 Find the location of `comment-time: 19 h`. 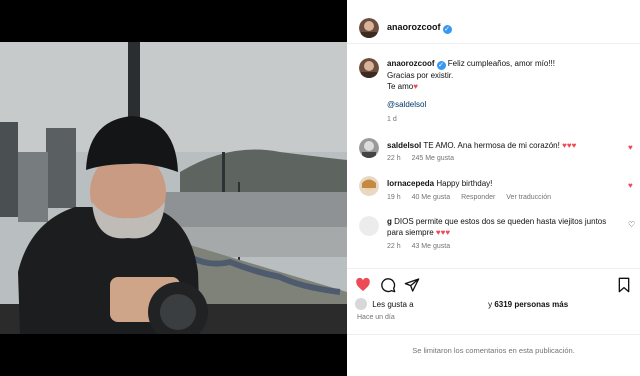

comment-time: 19 h is located at coordinates (394, 197).